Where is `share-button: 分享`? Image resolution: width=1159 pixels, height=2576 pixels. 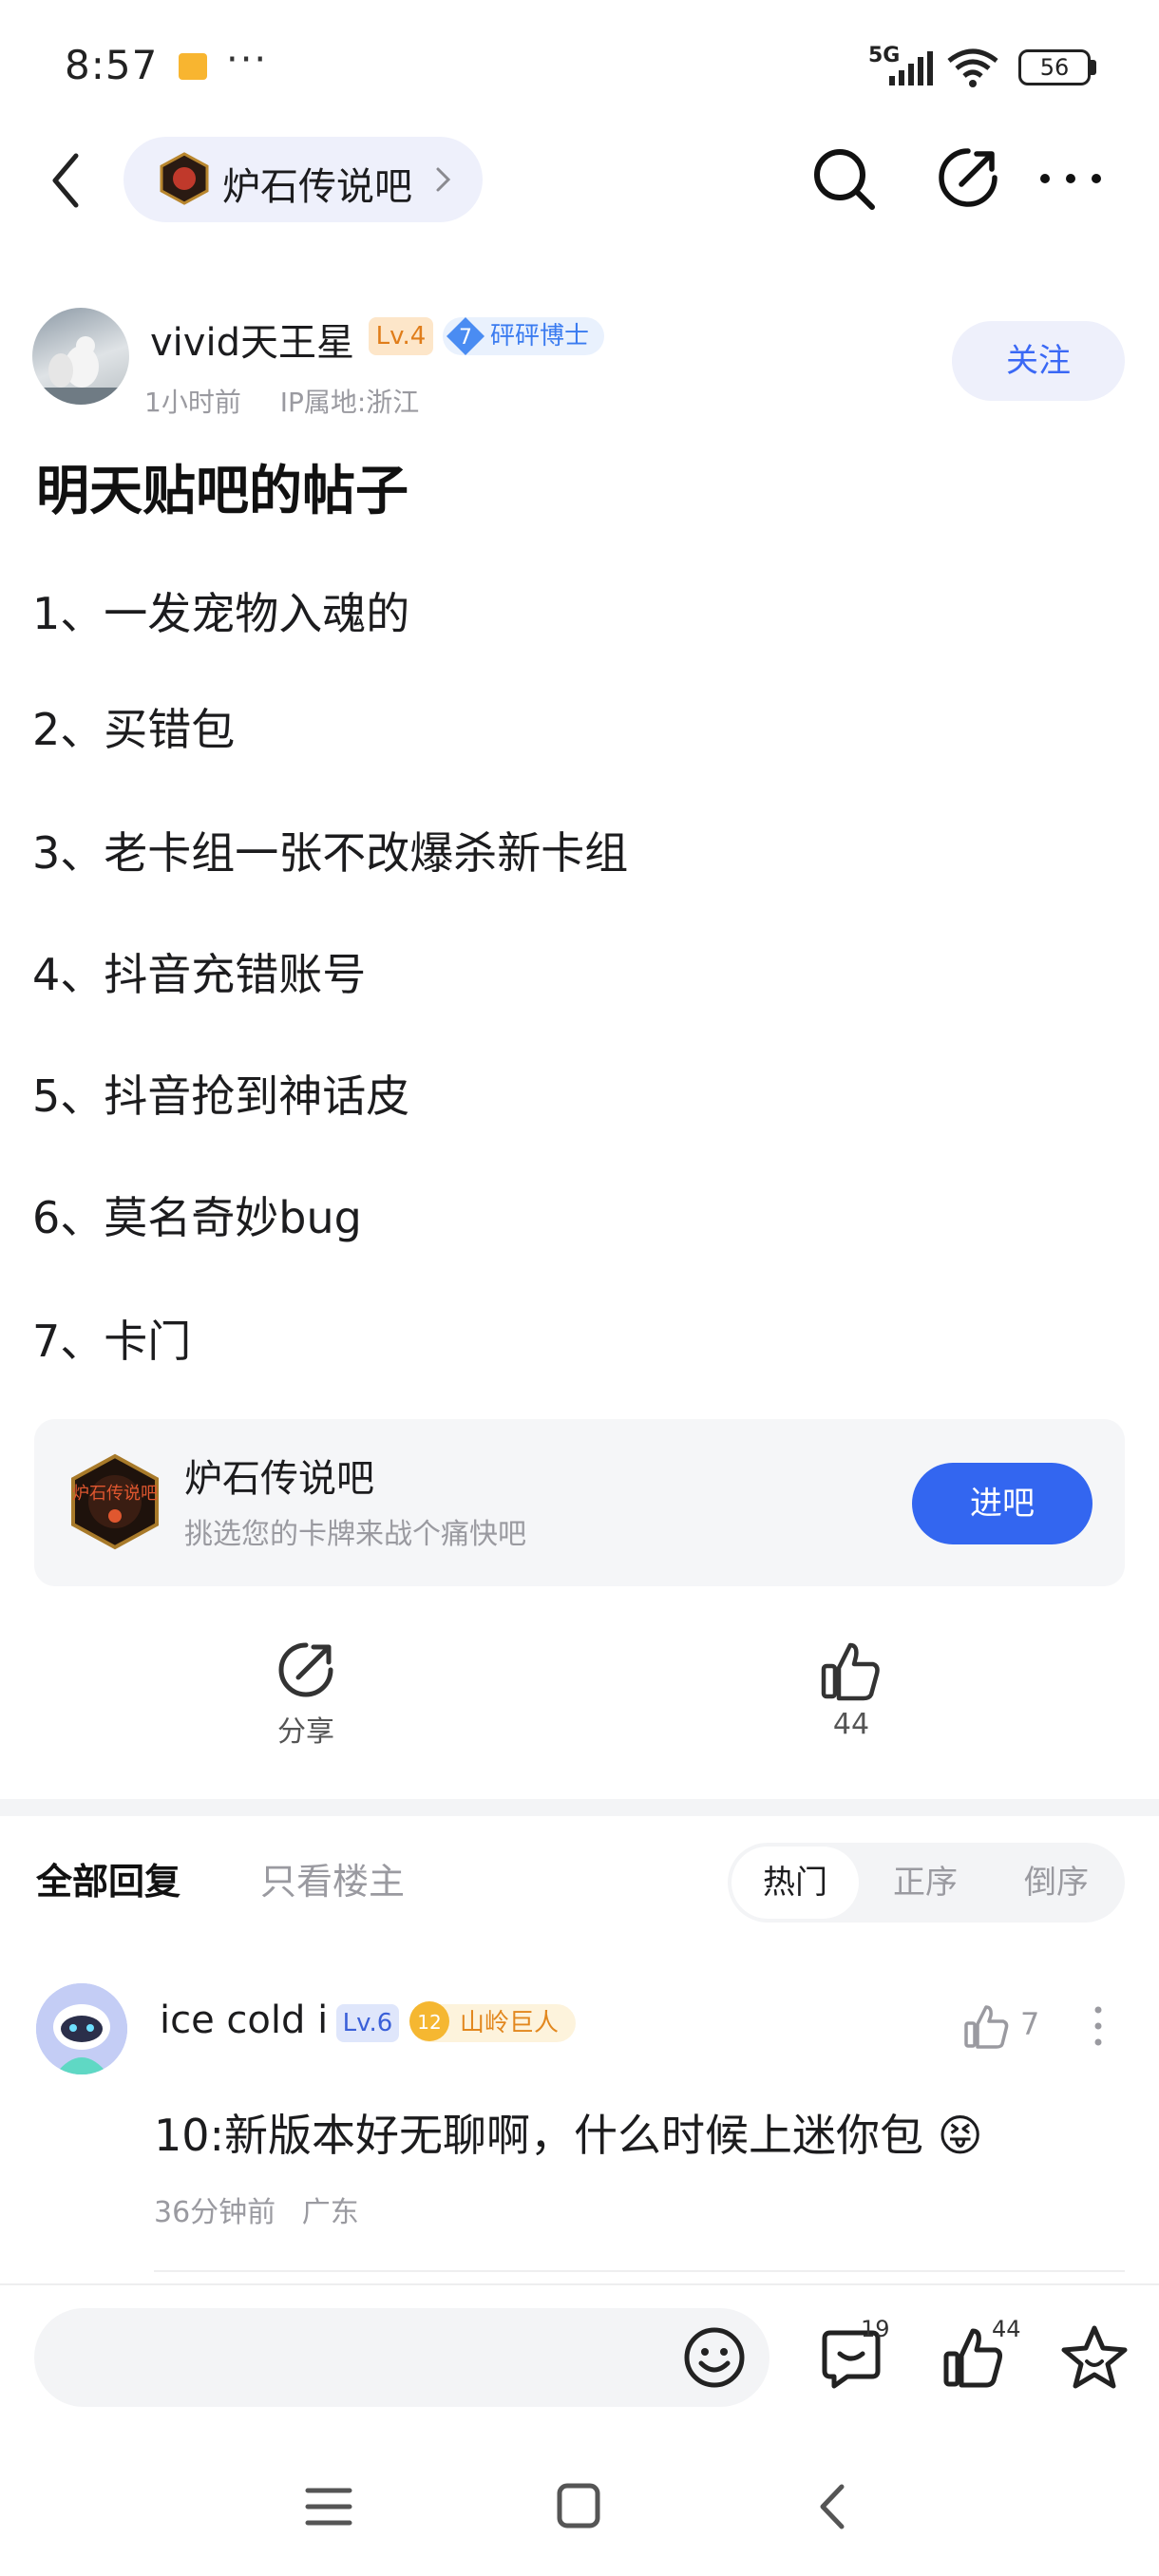 share-button: 分享 is located at coordinates (305, 1696).